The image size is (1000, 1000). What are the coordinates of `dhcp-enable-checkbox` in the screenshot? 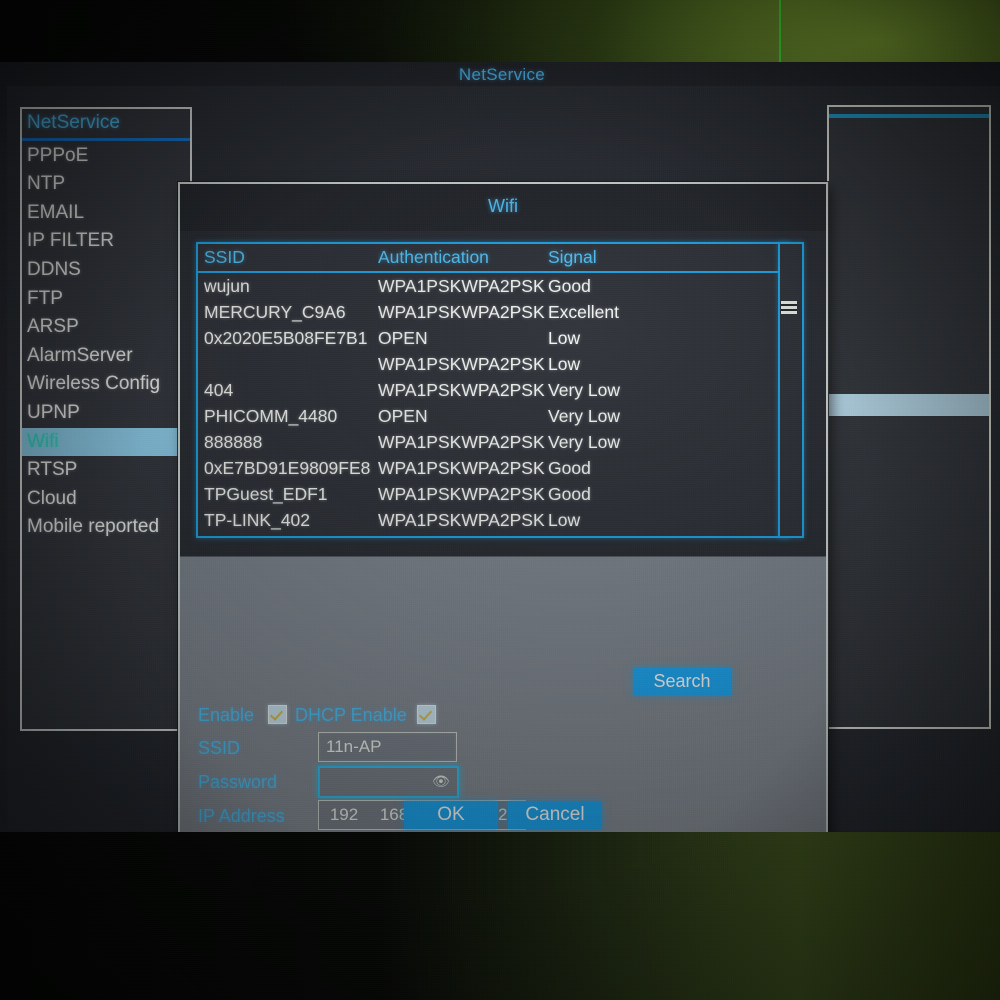 It's located at (426, 714).